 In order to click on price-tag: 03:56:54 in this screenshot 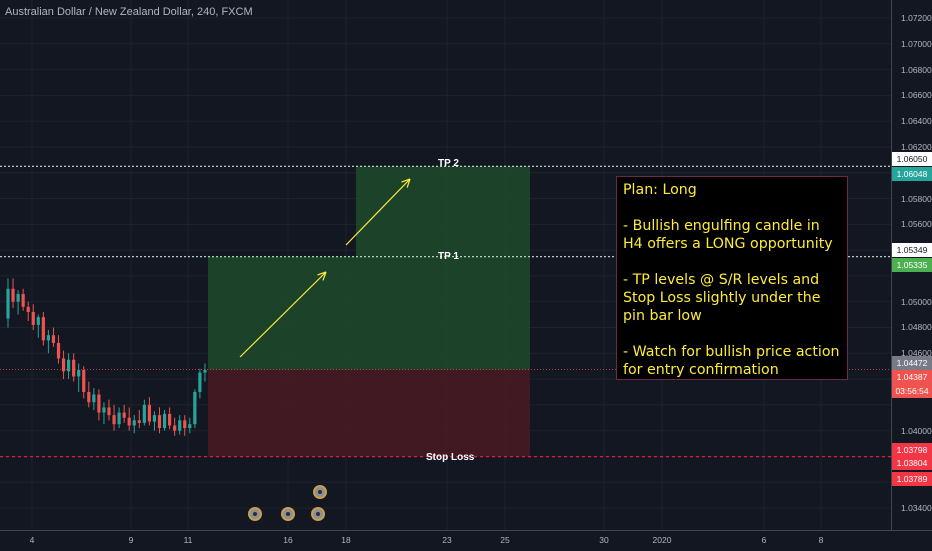, I will do `click(912, 390)`.